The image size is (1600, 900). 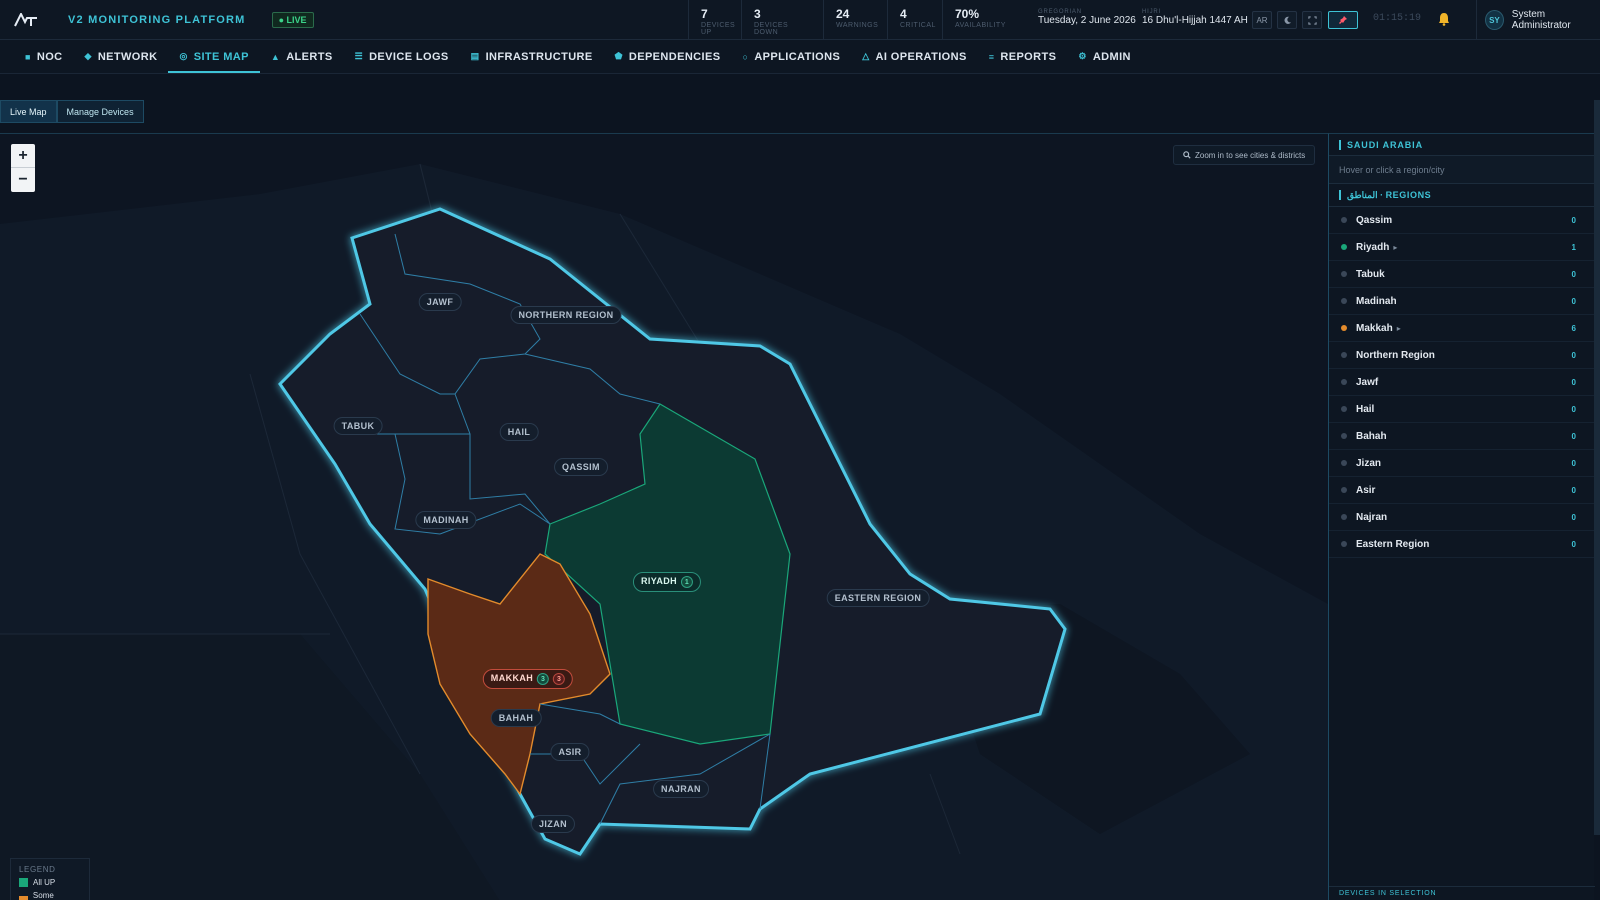 I want to click on region-item-jawf: Jawf 0, so click(x=1461, y=382).